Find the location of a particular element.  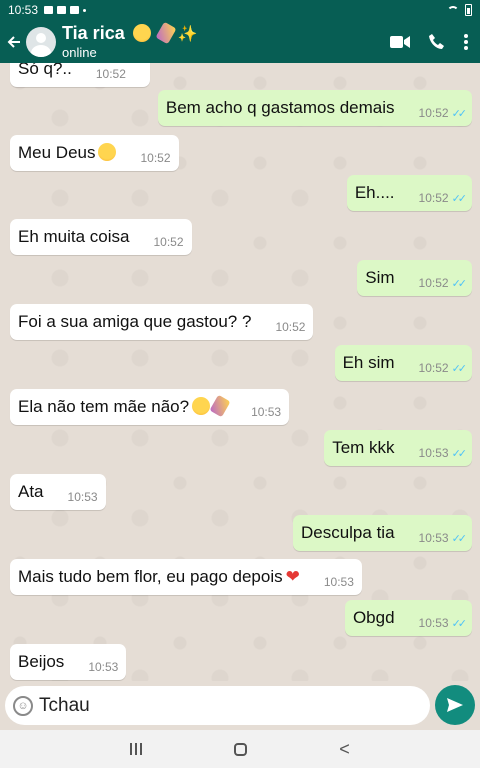

message-text: Obgd is located at coordinates (373, 617).